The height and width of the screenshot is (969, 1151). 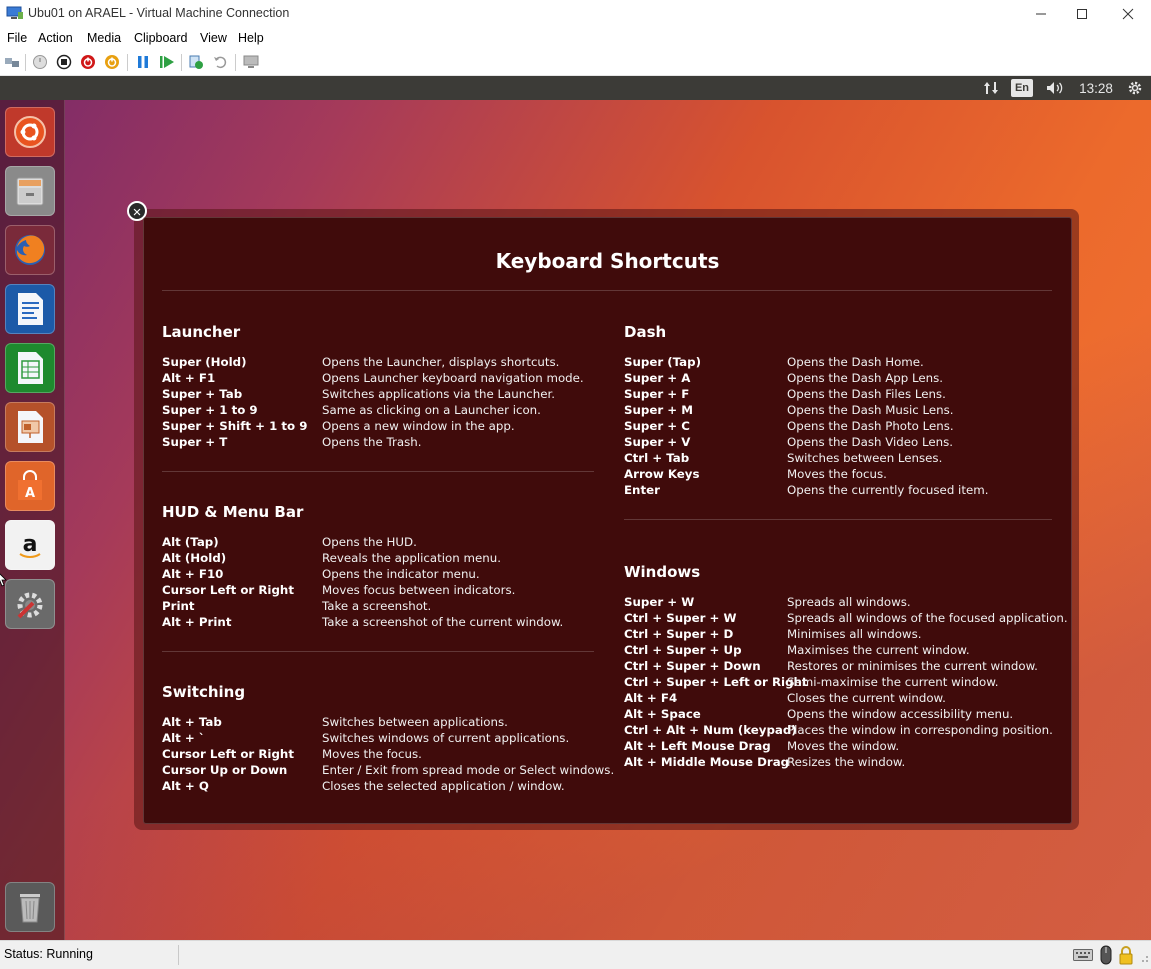 I want to click on overlay-title: Keyboard Shortcuts, so click(x=607, y=261).